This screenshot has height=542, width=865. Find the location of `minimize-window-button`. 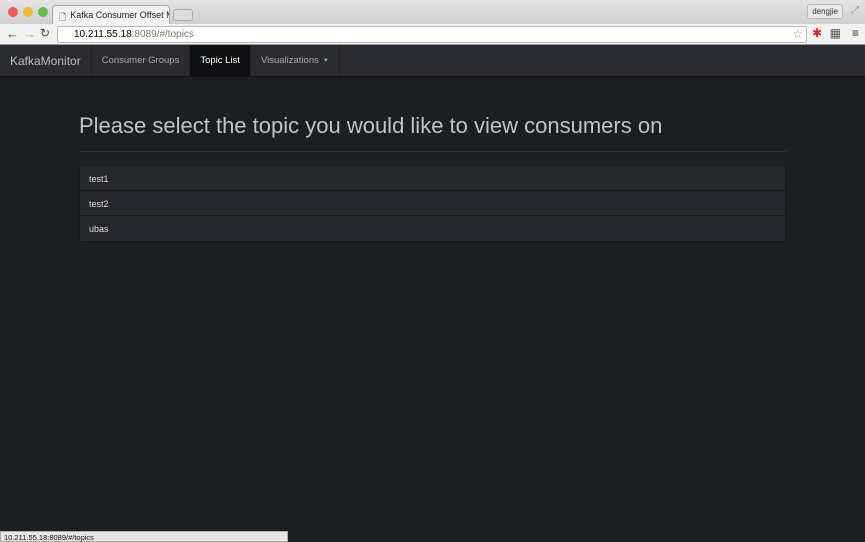

minimize-window-button is located at coordinates (28, 12).